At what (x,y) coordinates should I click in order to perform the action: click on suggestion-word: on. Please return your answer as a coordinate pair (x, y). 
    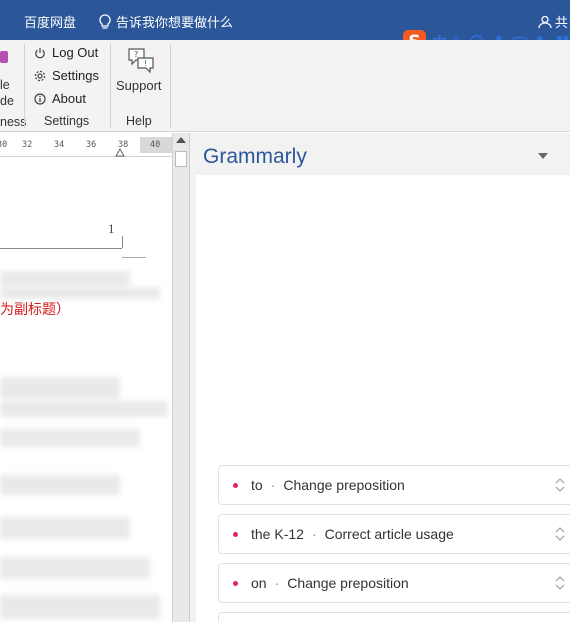
    Looking at the image, I should click on (259, 583).